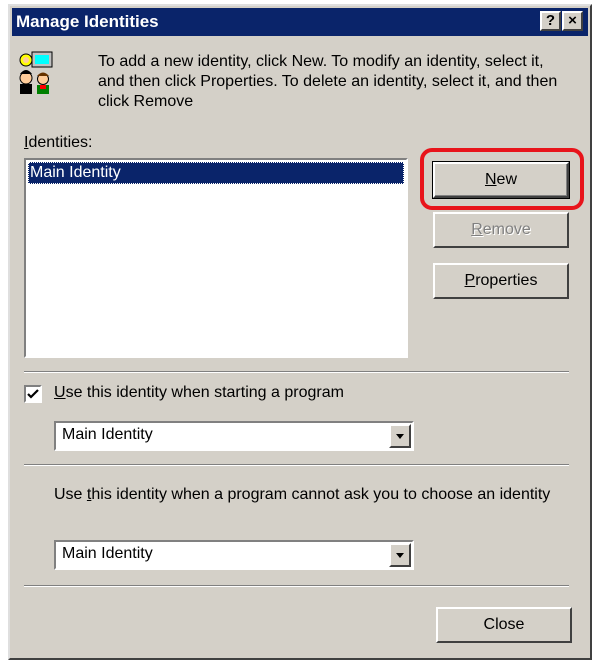  I want to click on fallback-identity-value: Main Identity, so click(107, 553).